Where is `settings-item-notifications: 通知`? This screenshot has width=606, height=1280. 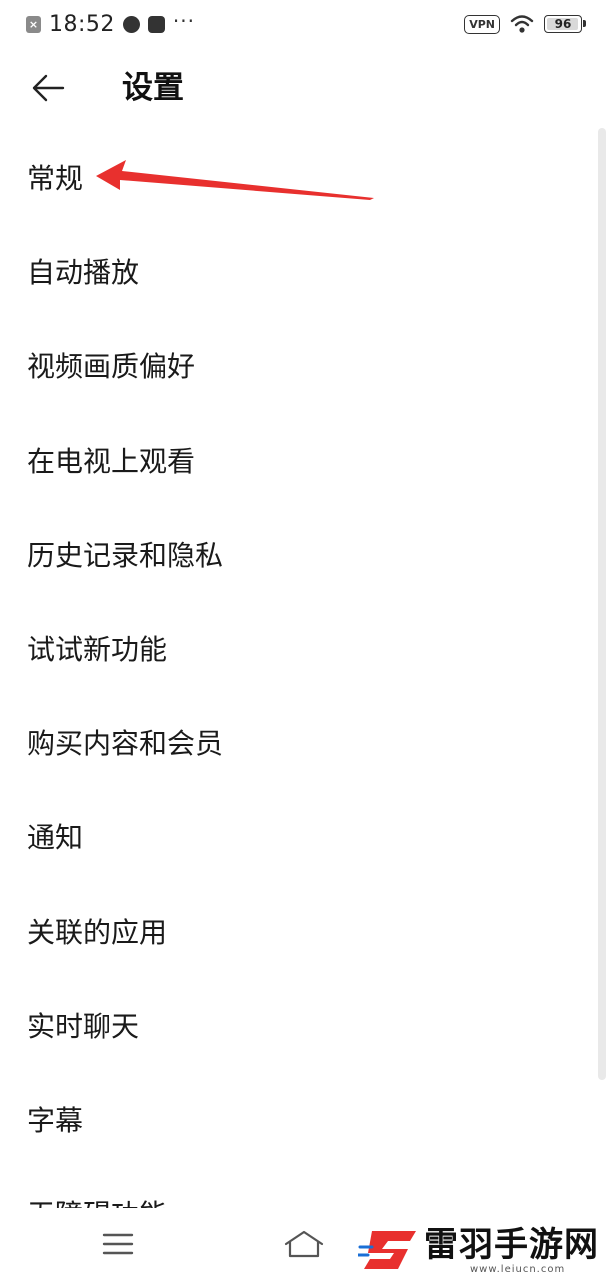
settings-item-notifications: 通知 is located at coordinates (298, 836).